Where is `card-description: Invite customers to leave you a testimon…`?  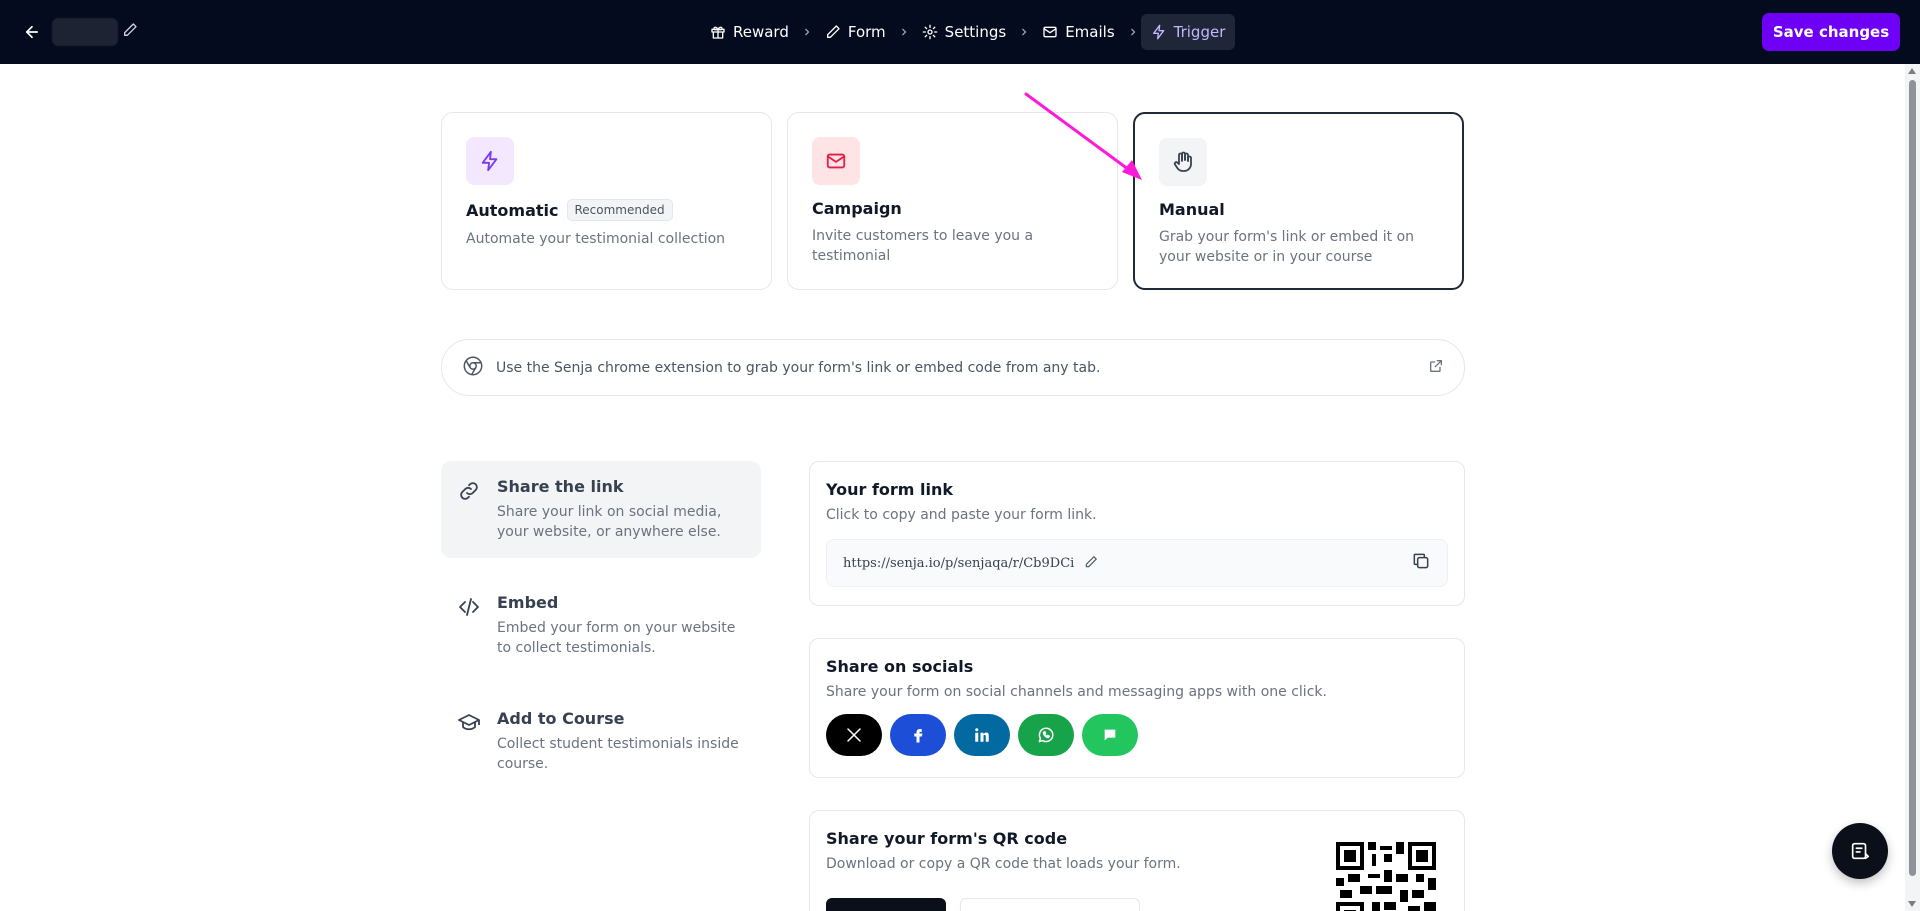 card-description: Invite customers to leave you a testimon… is located at coordinates (923, 246).